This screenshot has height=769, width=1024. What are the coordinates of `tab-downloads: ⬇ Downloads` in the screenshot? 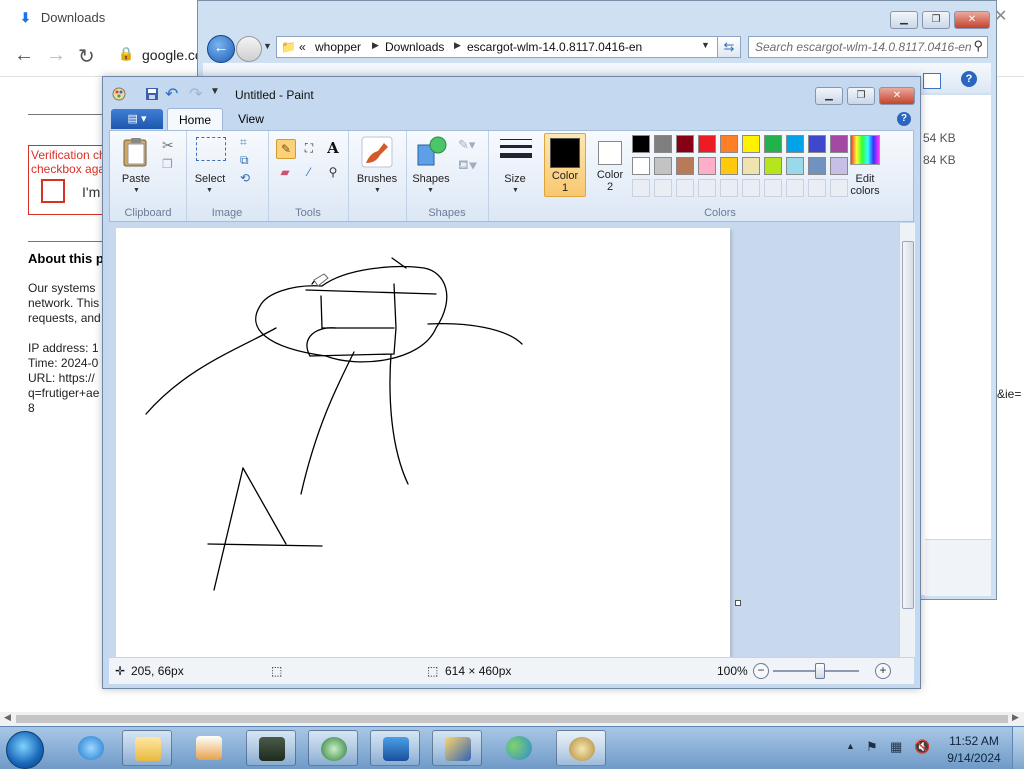 It's located at (62, 18).